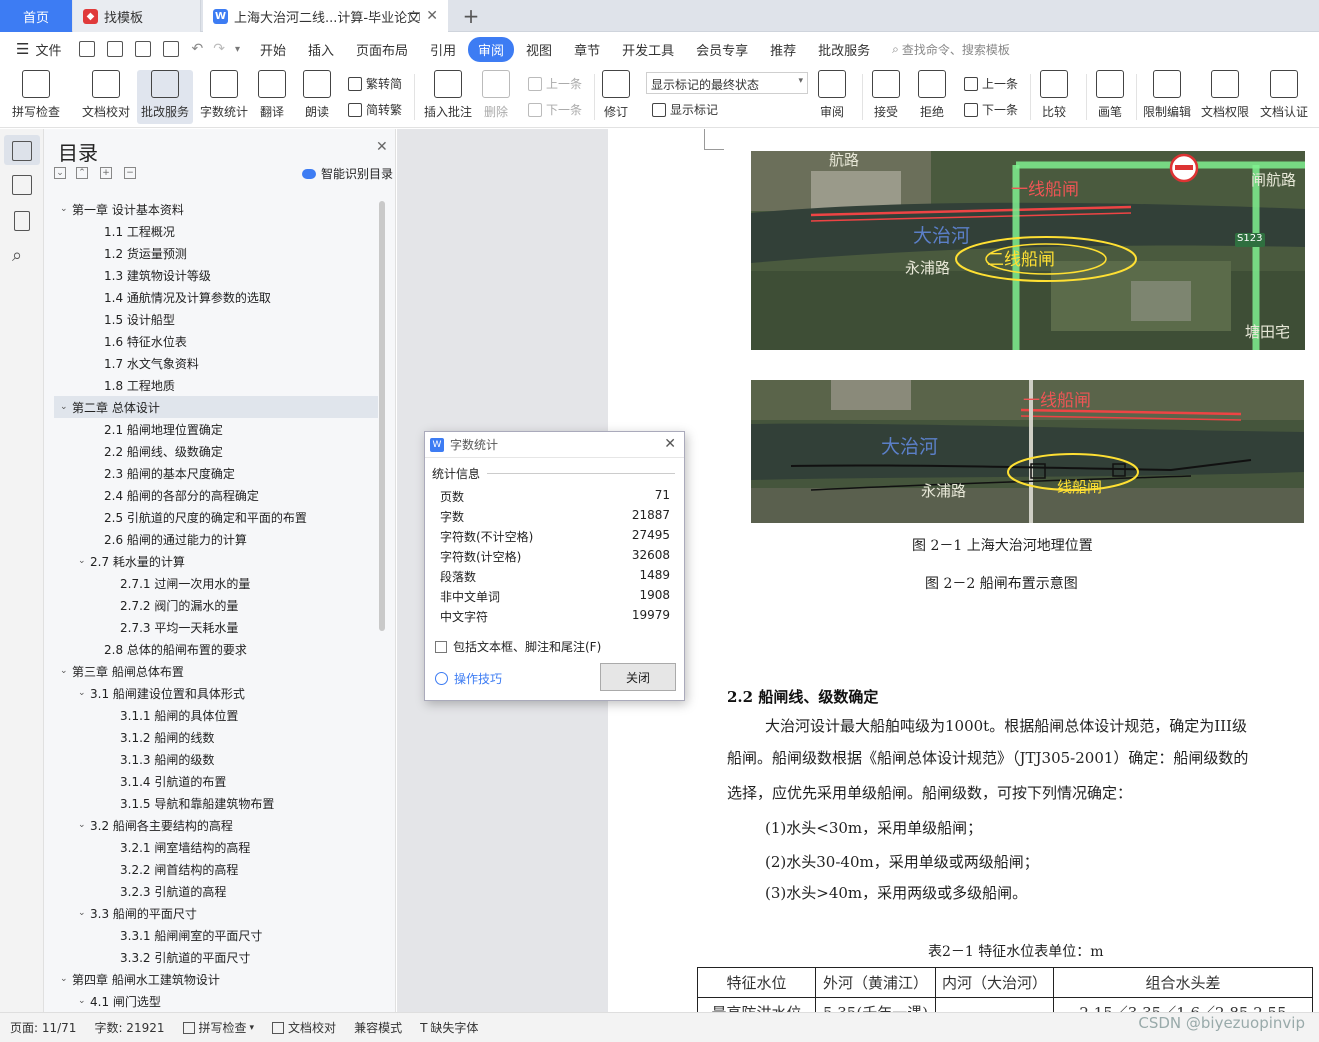  What do you see at coordinates (216, 869) in the screenshot?
I see `toc-item: 3.2.2 闸首结构的高程` at bounding box center [216, 869].